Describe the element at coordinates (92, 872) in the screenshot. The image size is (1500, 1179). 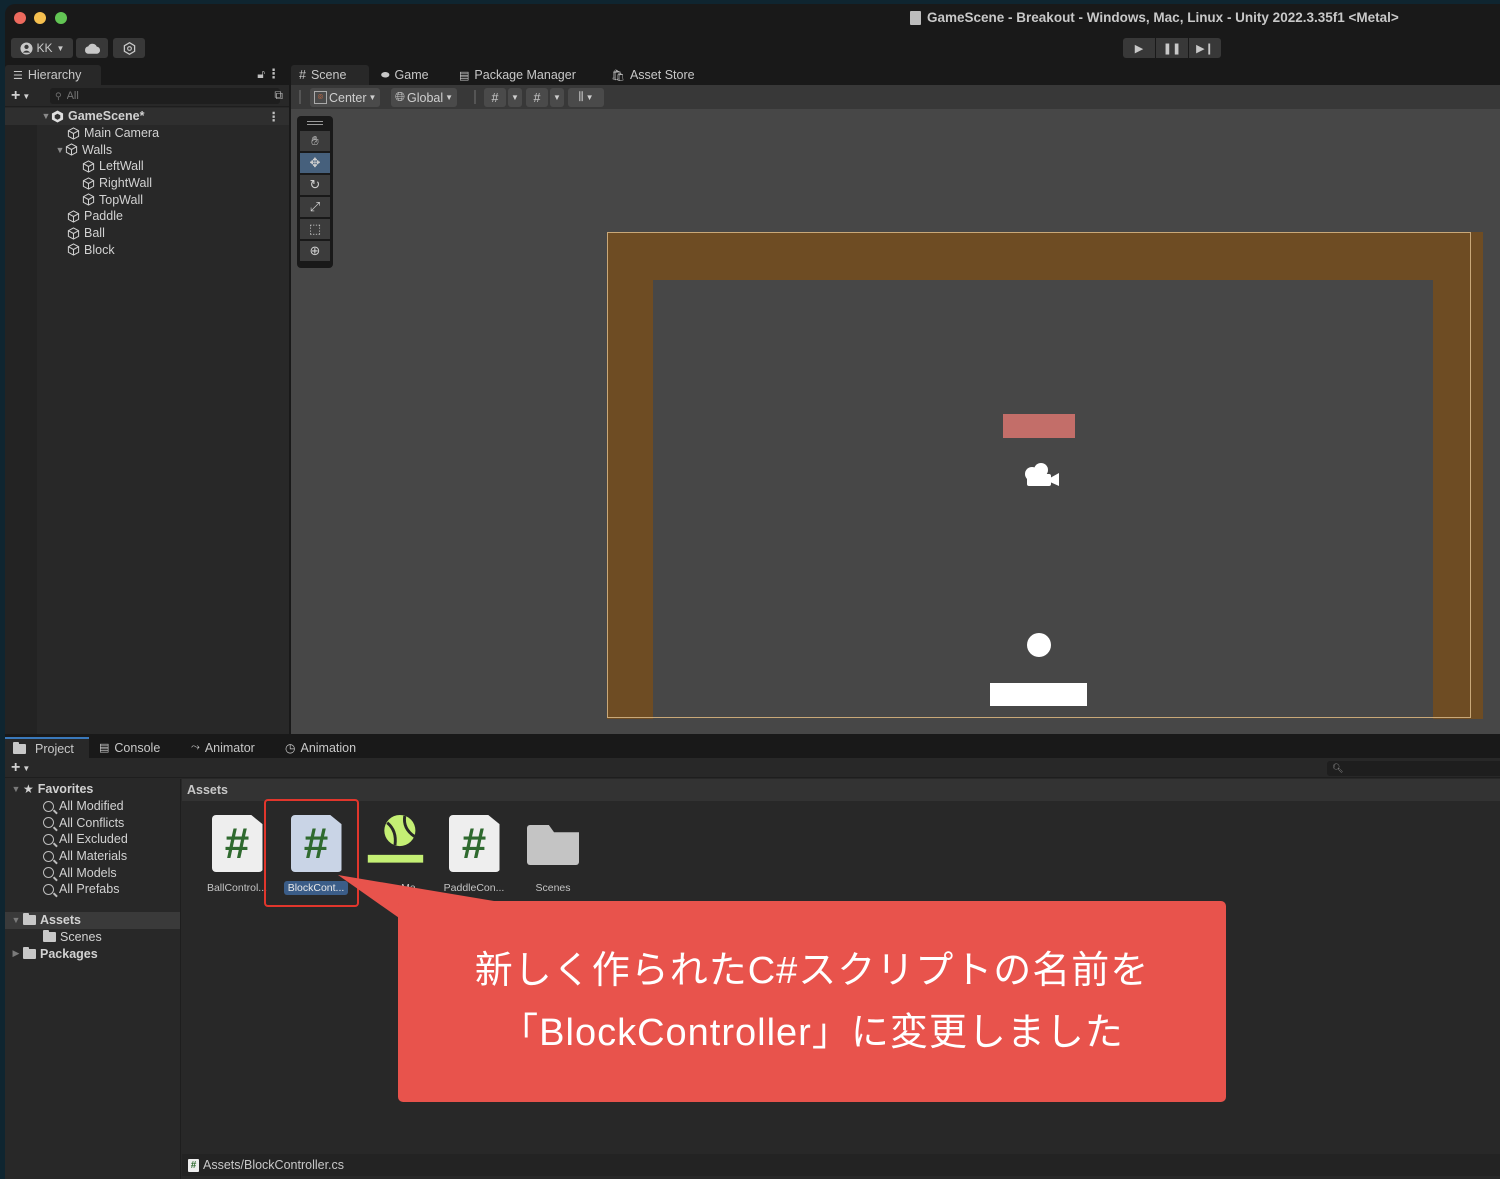
I see `favorite-item: All Models` at that location.